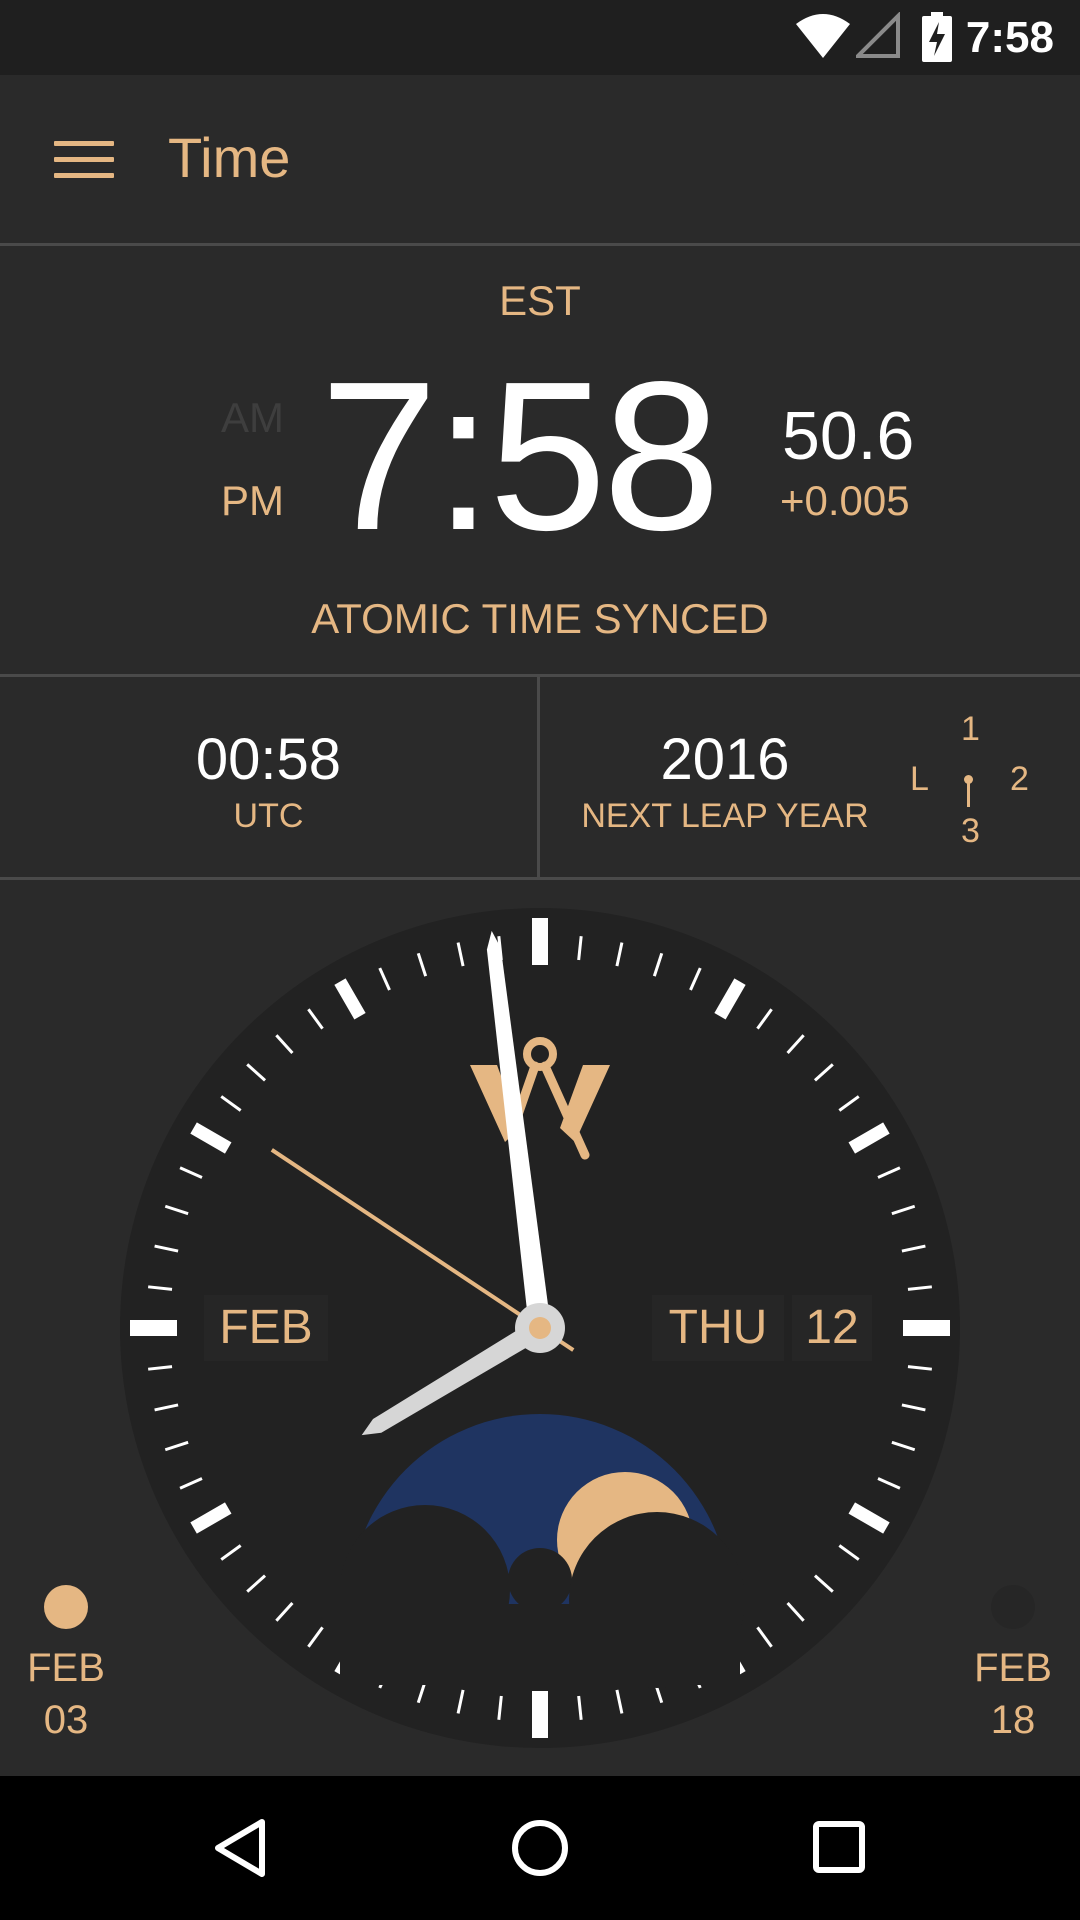 Image resolution: width=1080 pixels, height=1920 pixels. Describe the element at coordinates (268, 759) in the screenshot. I see `utc-time: 00:58` at that location.